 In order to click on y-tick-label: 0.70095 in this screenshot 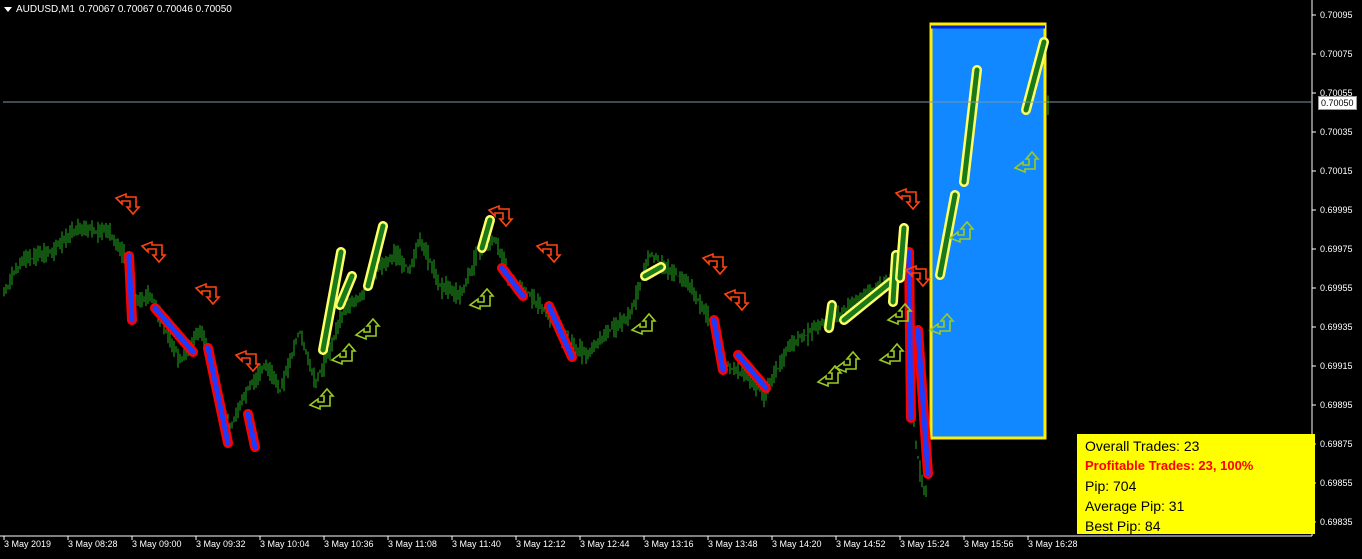, I will do `click(1336, 15)`.